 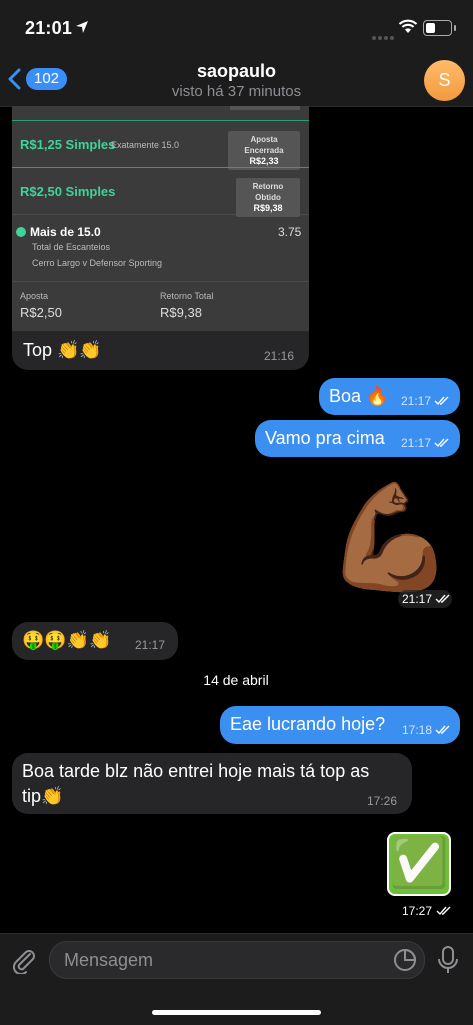 What do you see at coordinates (67, 640) in the screenshot?
I see `message-text: 🤑🤑👏👏` at bounding box center [67, 640].